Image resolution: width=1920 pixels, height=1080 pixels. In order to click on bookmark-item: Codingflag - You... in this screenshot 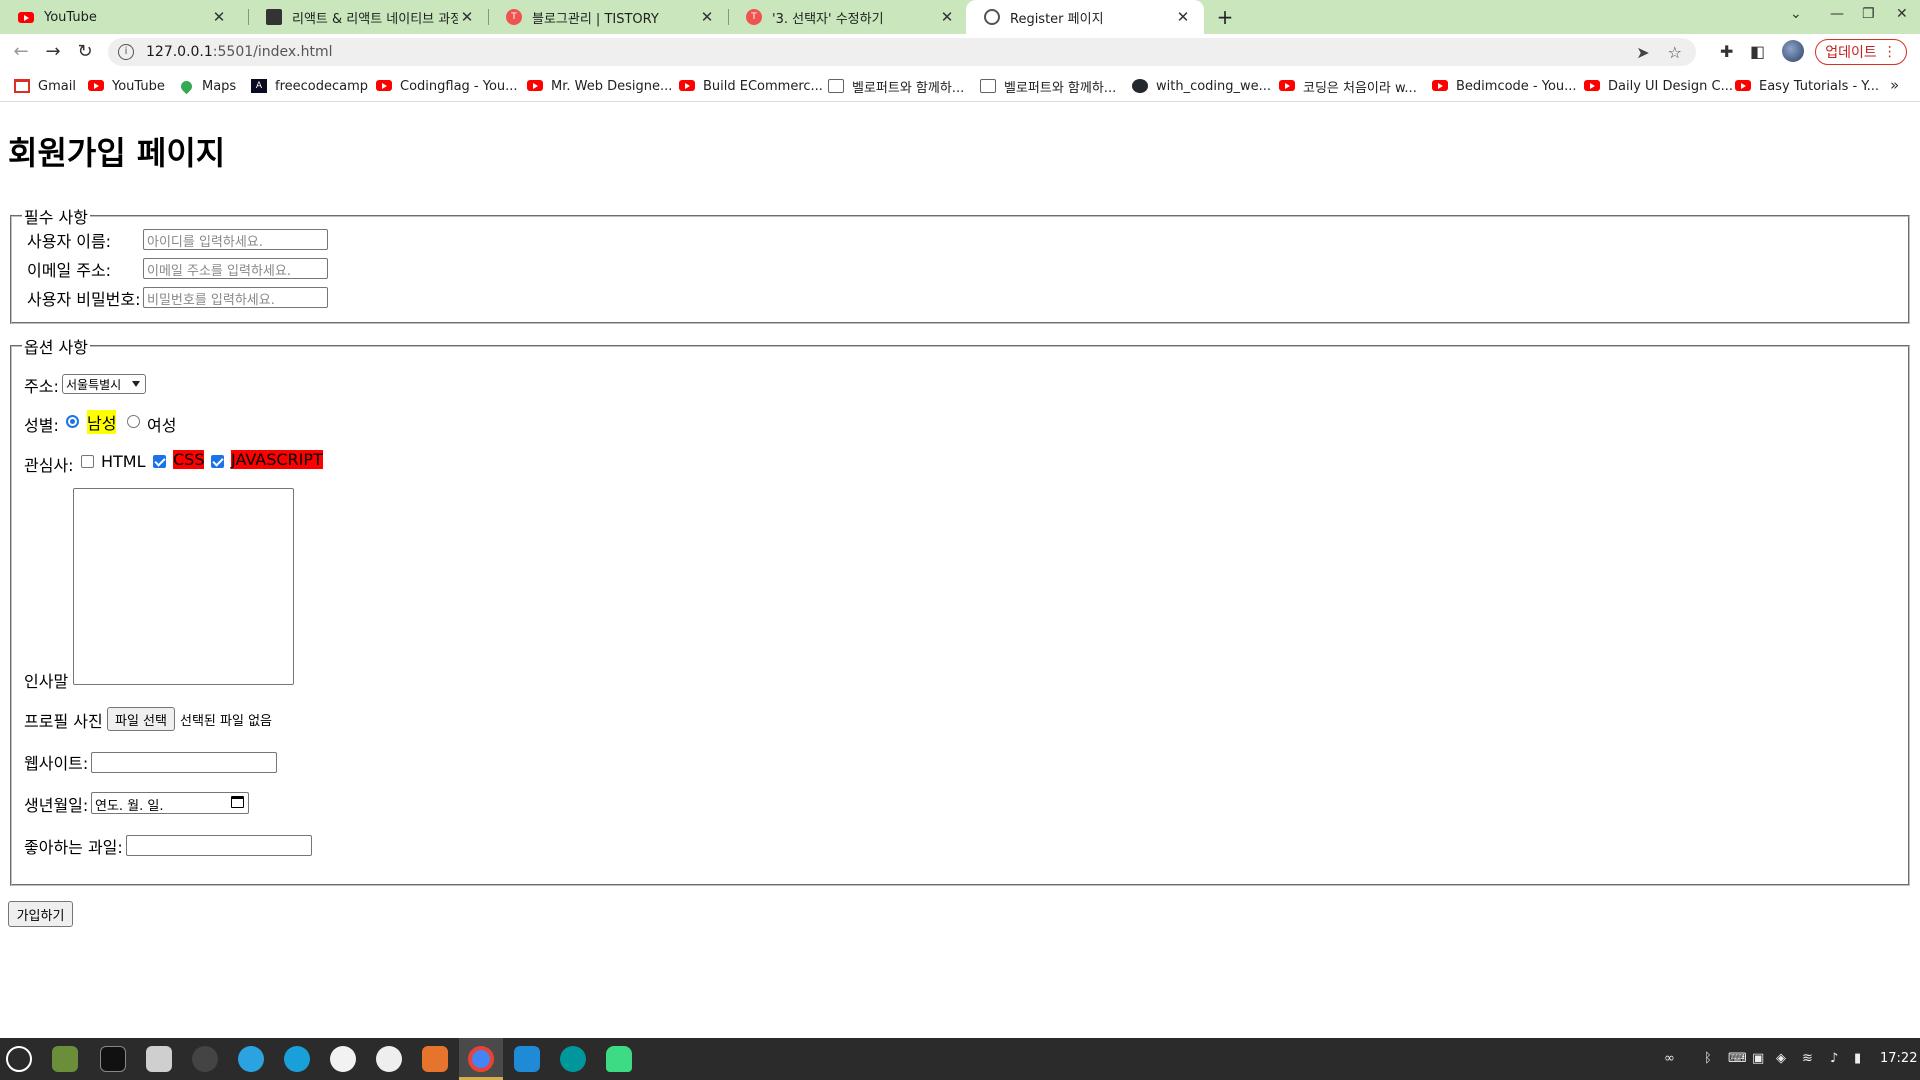, I will do `click(447, 86)`.